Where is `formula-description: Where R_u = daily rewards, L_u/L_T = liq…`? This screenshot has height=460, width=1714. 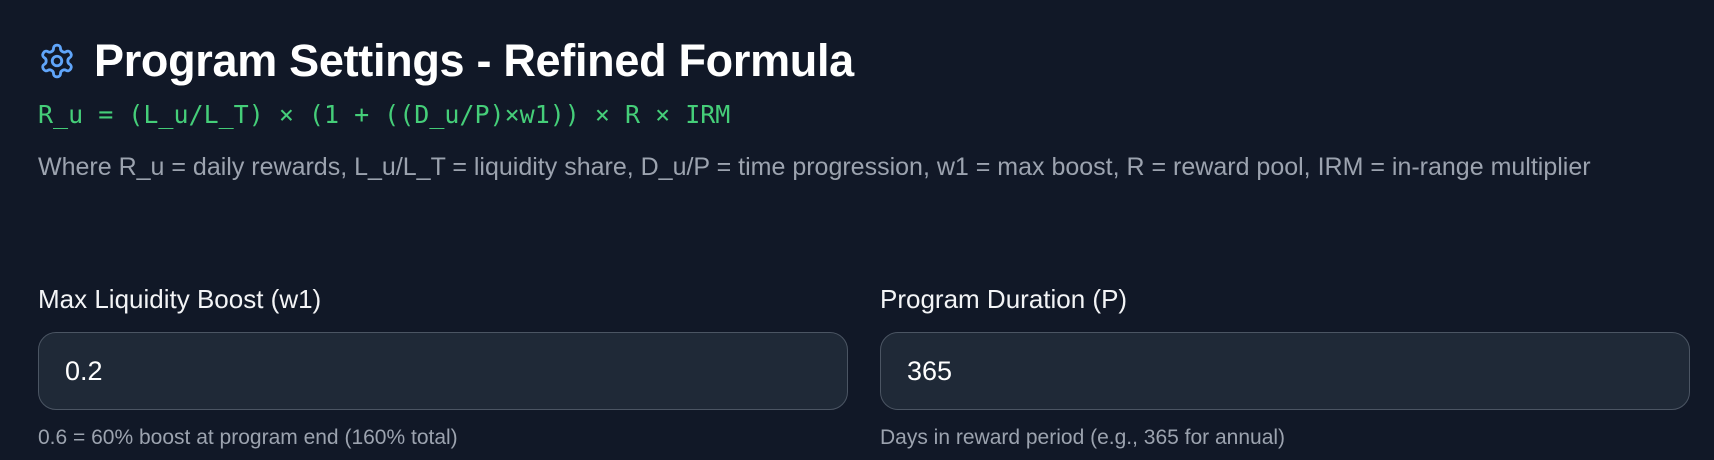
formula-description: Where R_u = daily rewards, L_u/L_T = liq… is located at coordinates (814, 167).